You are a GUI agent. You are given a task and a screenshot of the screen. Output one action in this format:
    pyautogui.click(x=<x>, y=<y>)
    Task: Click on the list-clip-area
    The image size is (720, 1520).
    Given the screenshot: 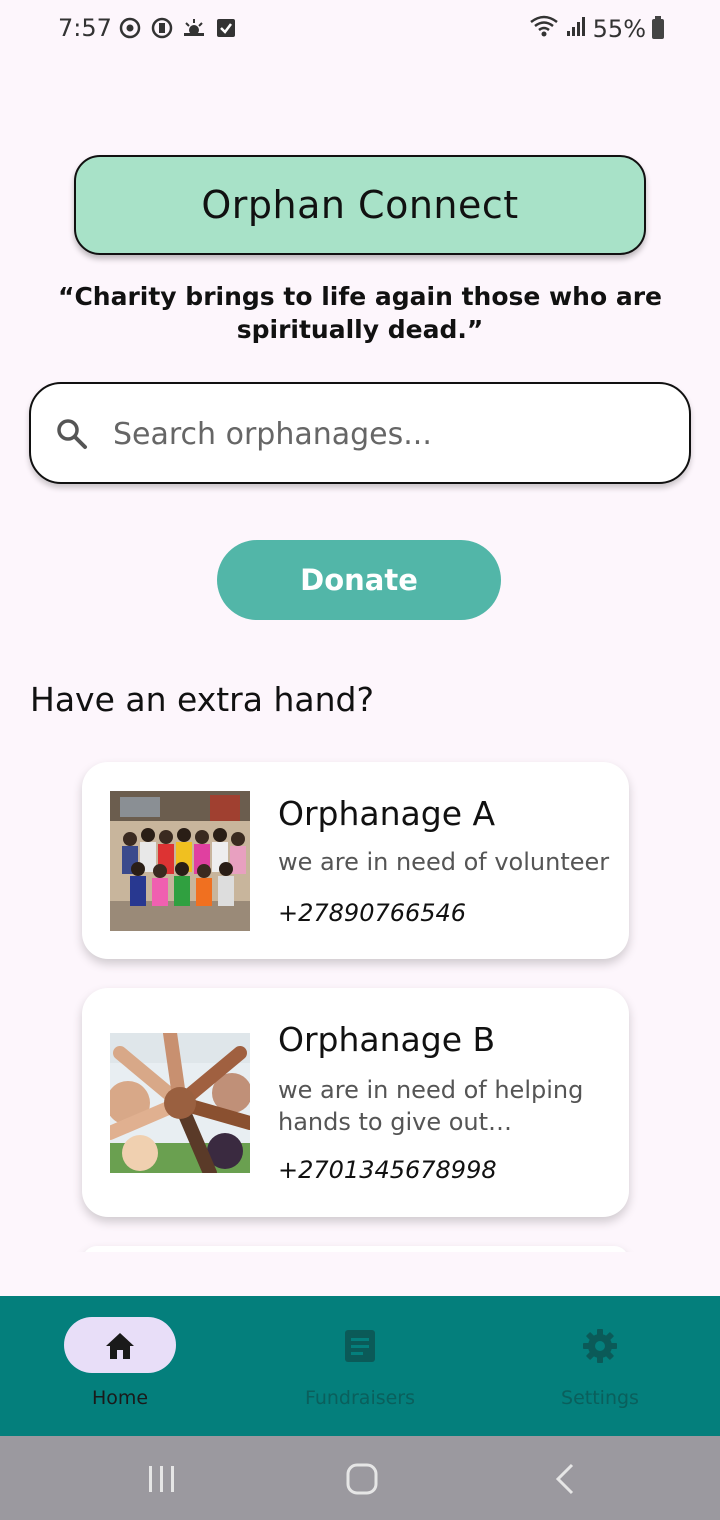 What is the action you would take?
    pyautogui.click(x=360, y=1274)
    